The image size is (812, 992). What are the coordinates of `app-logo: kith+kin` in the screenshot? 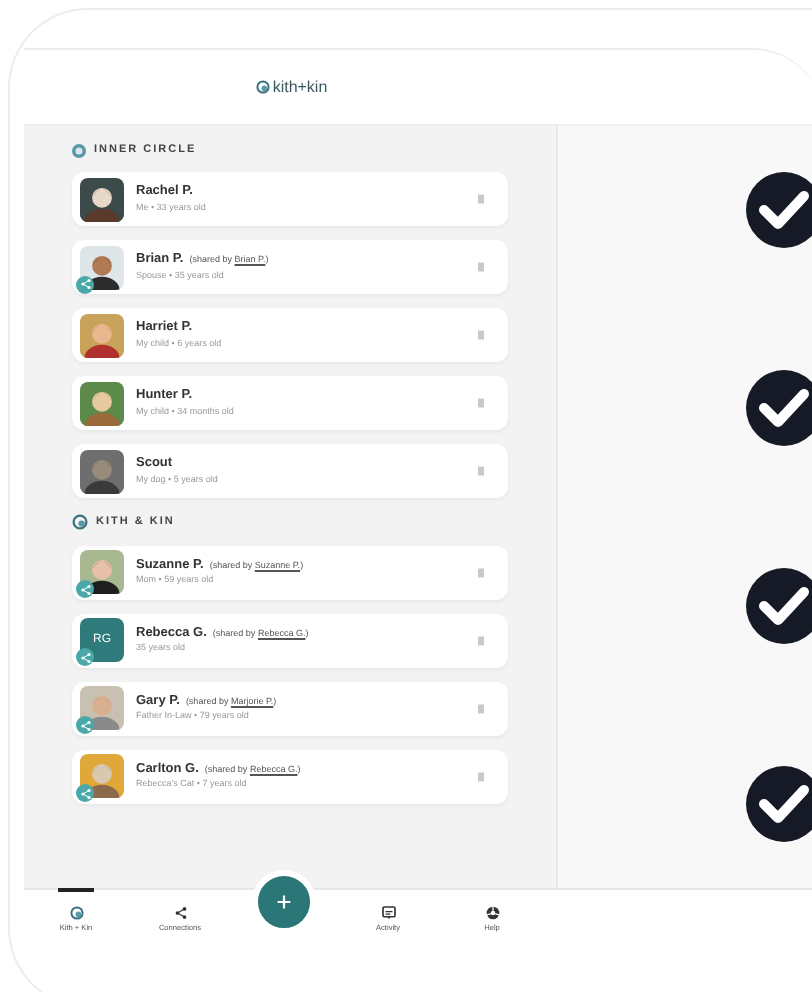 It's located at (300, 87).